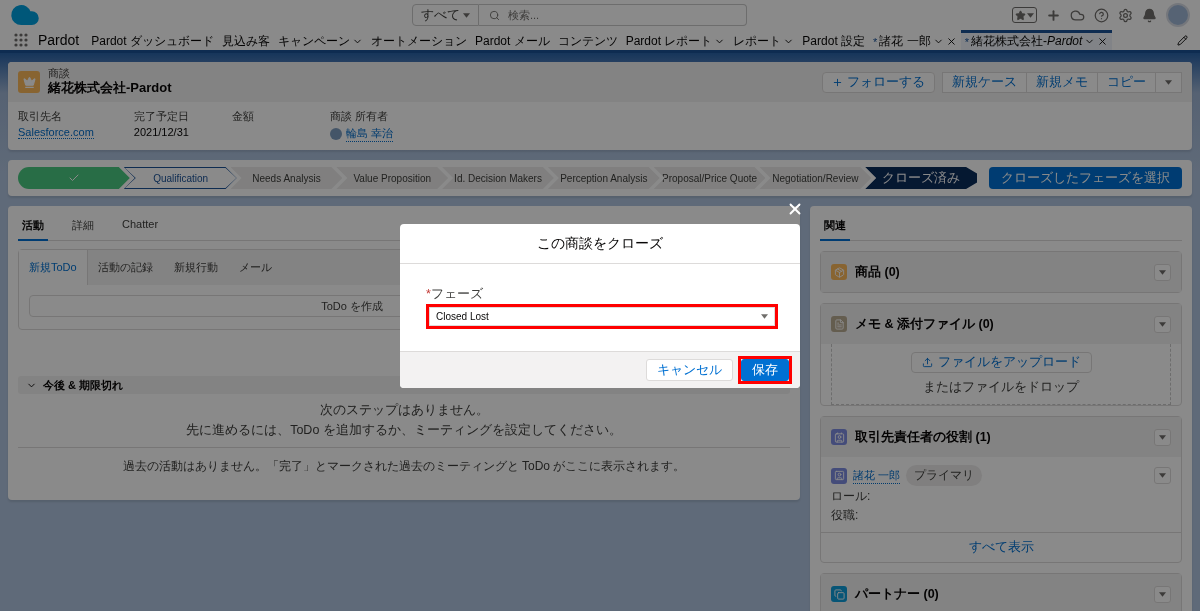 This screenshot has height=611, width=1200. What do you see at coordinates (110, 88) in the screenshot?
I see `record-title: 緒花株式会社-Pardot` at bounding box center [110, 88].